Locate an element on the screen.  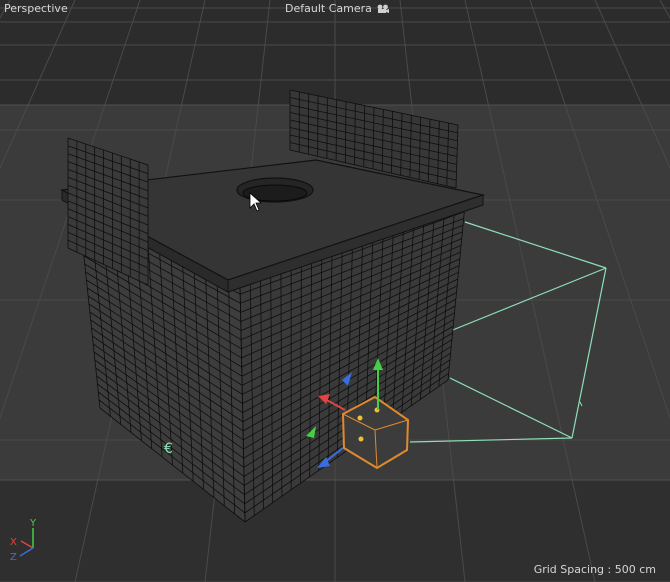
axis-z-label: Z is located at coordinates (13, 557).